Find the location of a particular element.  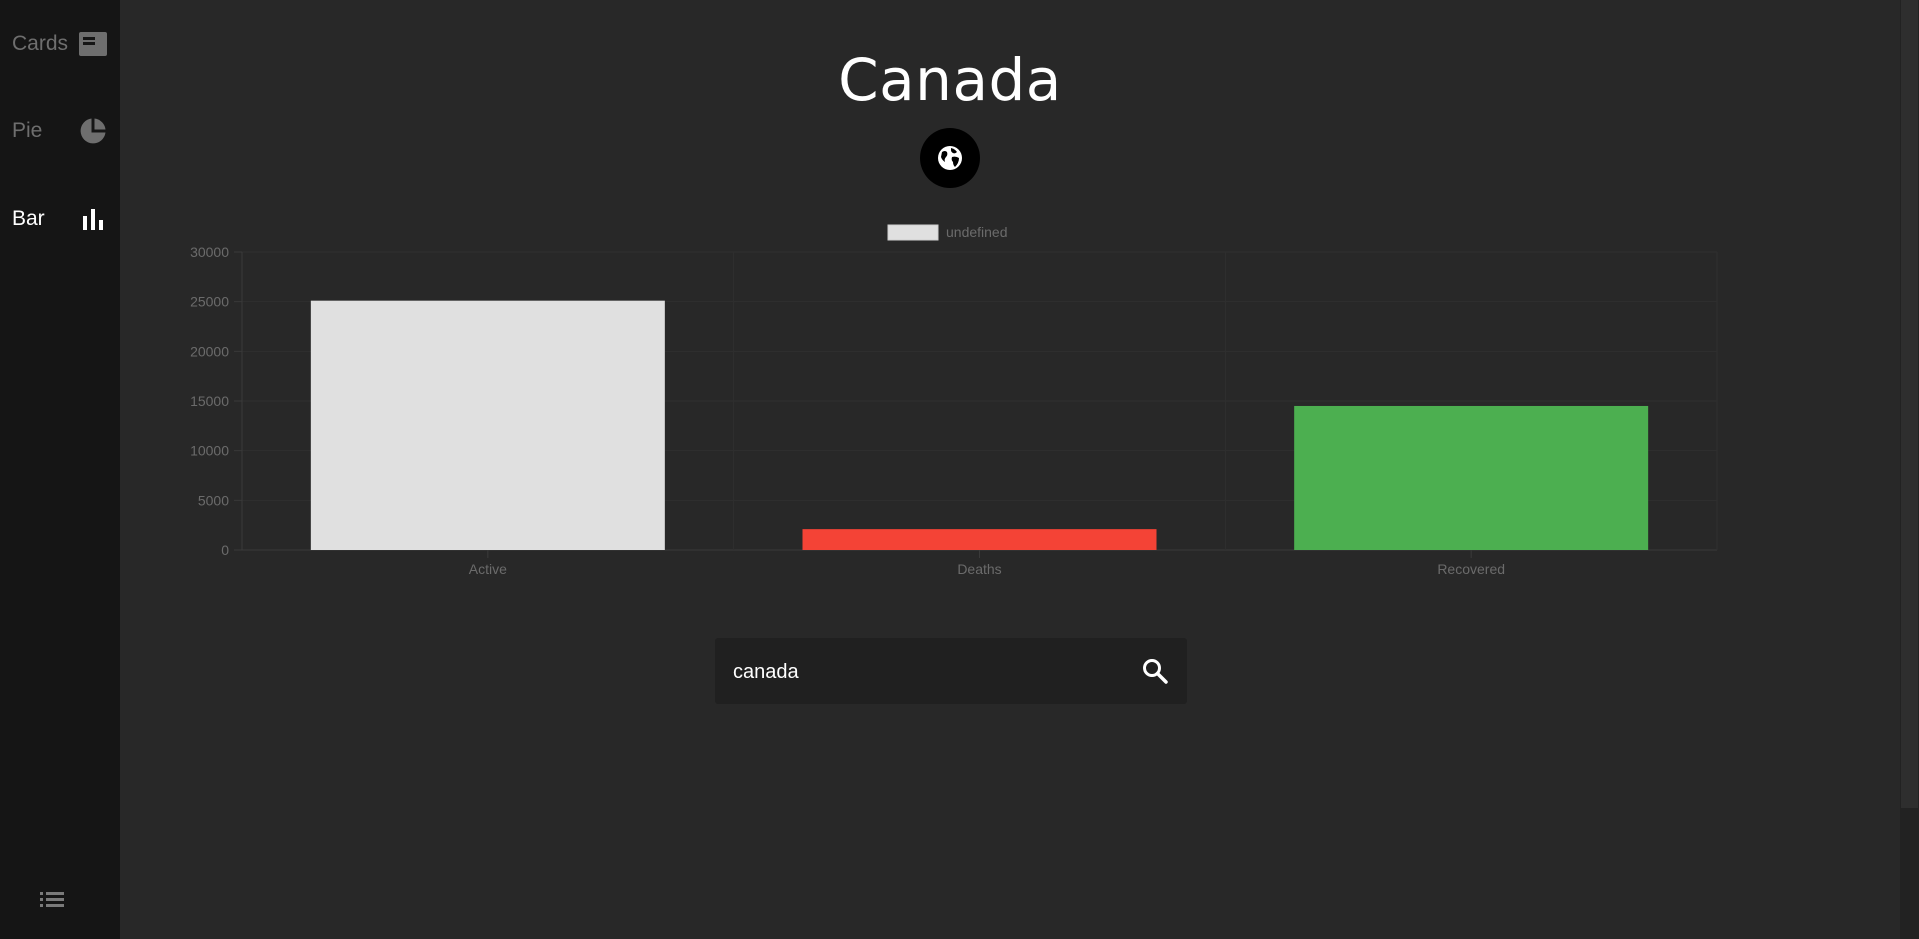

x-tick-label: Recovered is located at coordinates (1471, 569).